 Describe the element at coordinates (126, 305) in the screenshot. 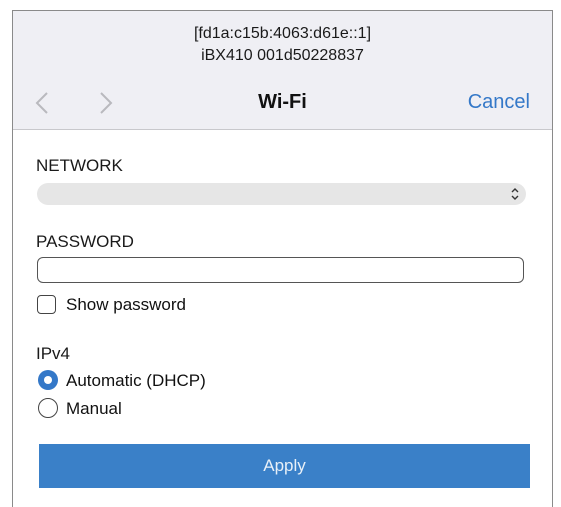

I see `show-password-label: Show password` at that location.